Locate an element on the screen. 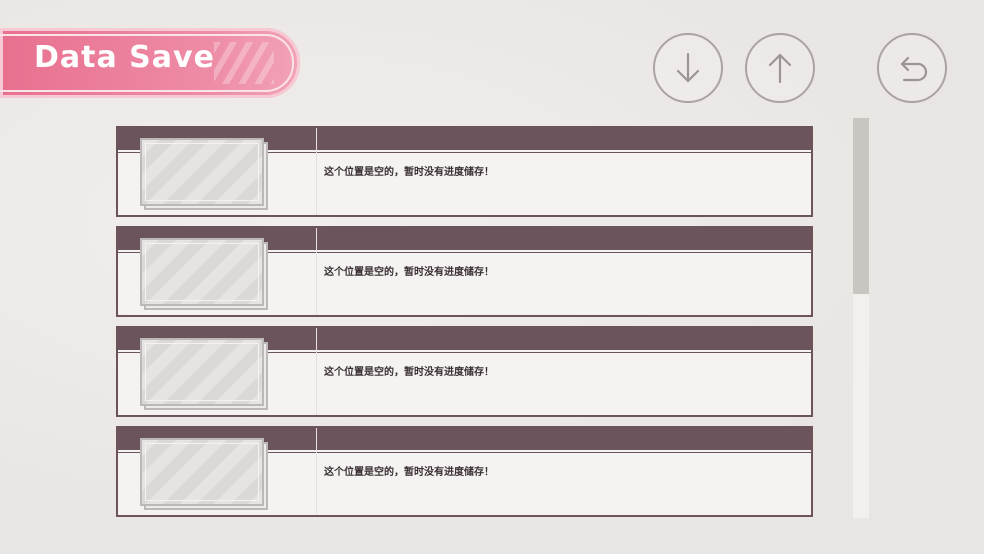 This screenshot has width=984, height=554. arrow-down-icon is located at coordinates (688, 67).